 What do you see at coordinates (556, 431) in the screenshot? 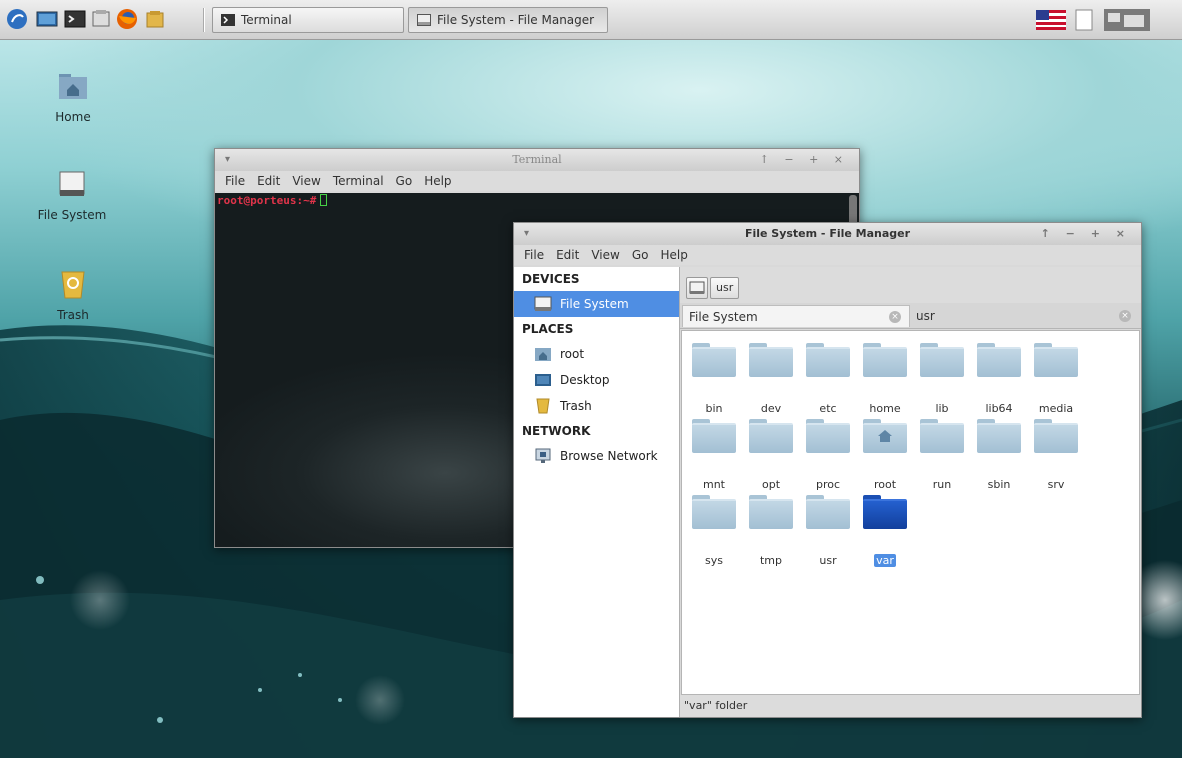
I see `sidebar-header-network: NETWORK` at bounding box center [556, 431].